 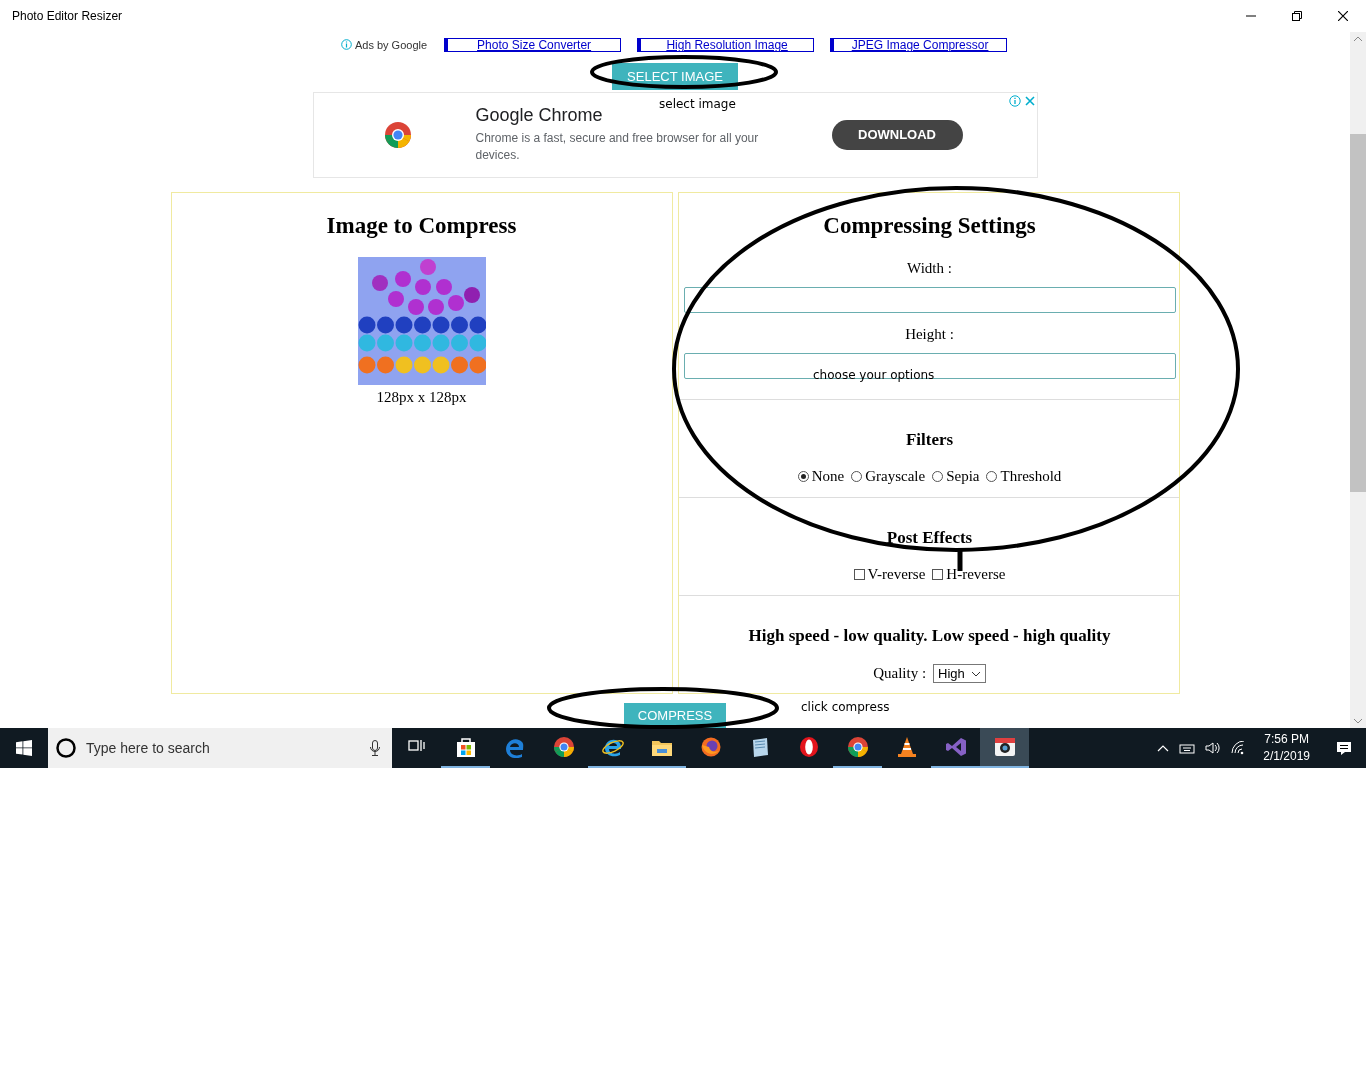 What do you see at coordinates (906, 747) in the screenshot?
I see `traffic-cone-icon` at bounding box center [906, 747].